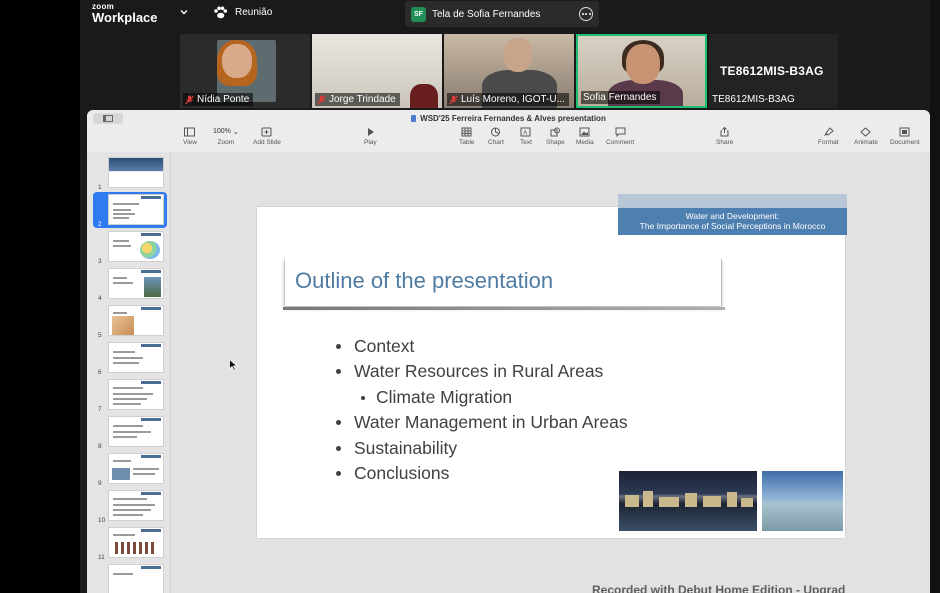  Describe the element at coordinates (866, 136) in the screenshot. I see `animate-button: Animate` at that location.